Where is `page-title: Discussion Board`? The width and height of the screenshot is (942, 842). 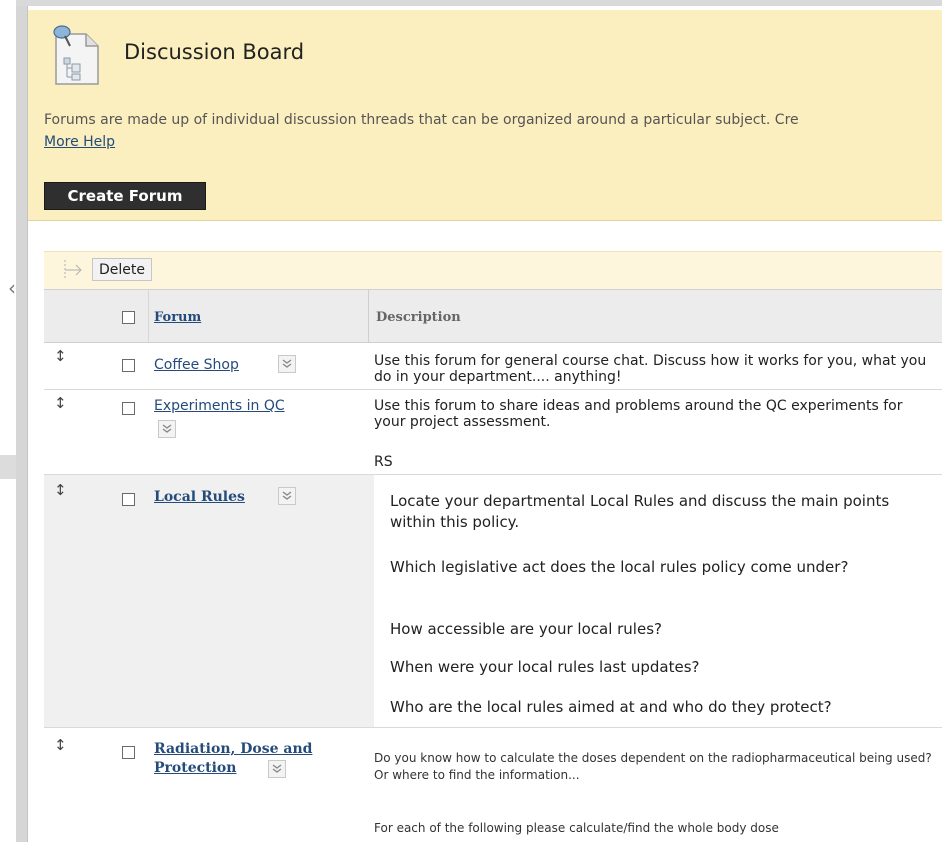 page-title: Discussion Board is located at coordinates (214, 52).